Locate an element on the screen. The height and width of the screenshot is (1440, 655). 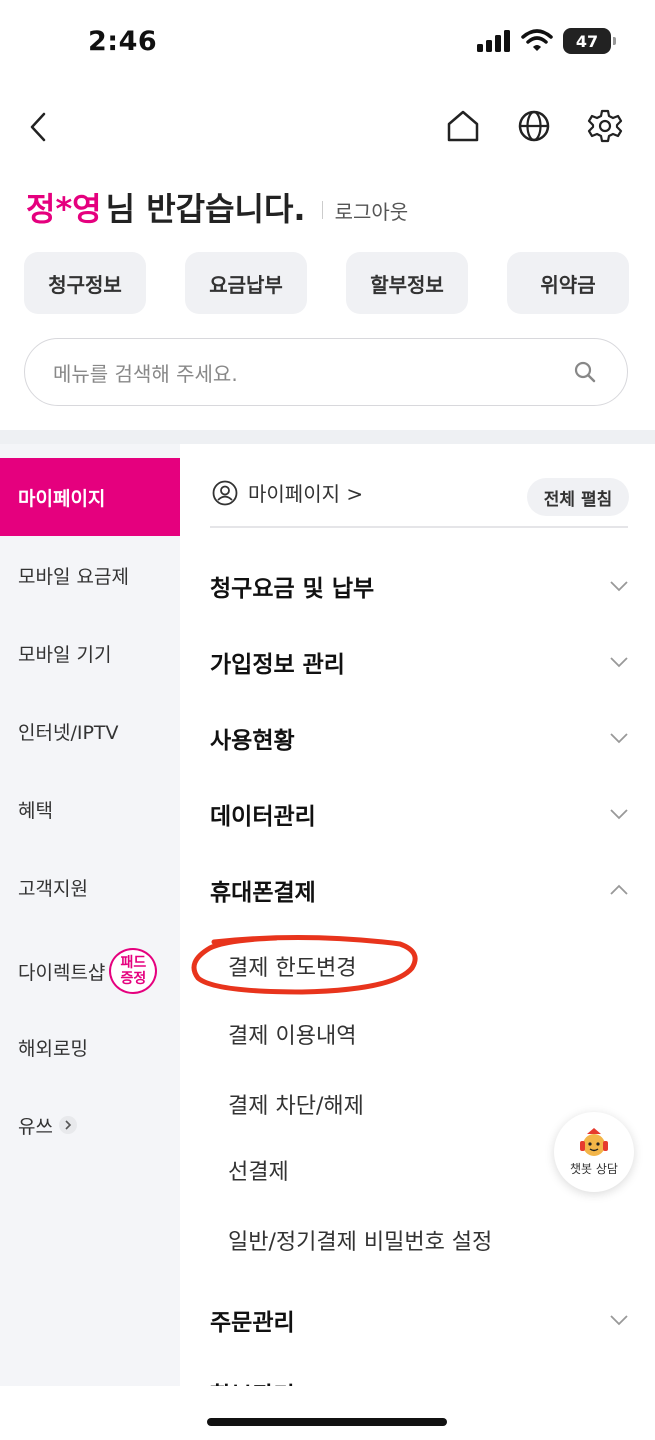
sidebar-item-internet-iptv: 인터넷/IPTV is located at coordinates (90, 731).